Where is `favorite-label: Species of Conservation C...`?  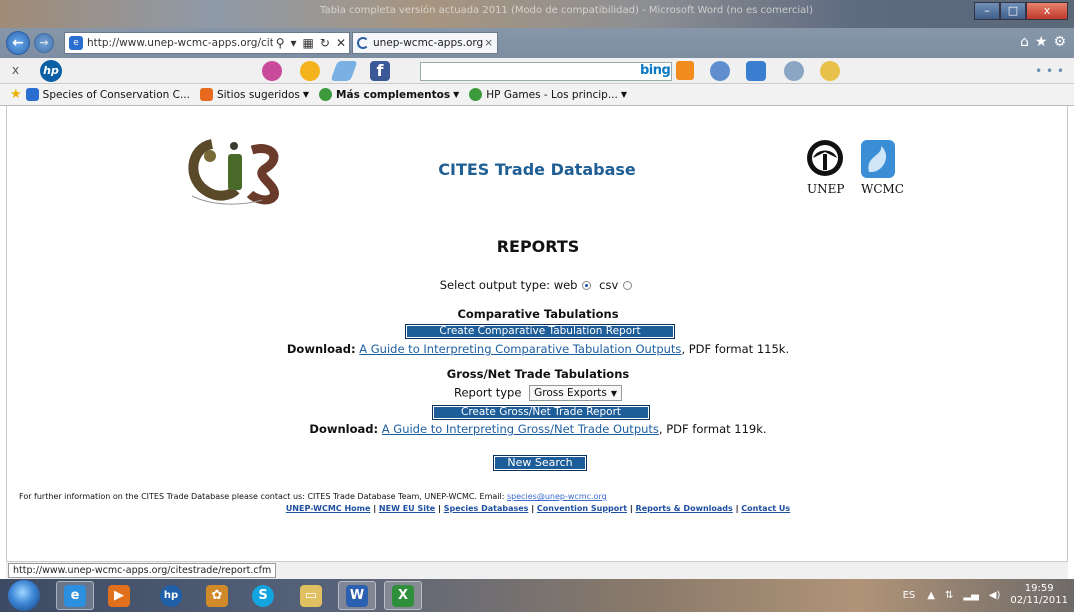 favorite-label: Species of Conservation C... is located at coordinates (116, 94).